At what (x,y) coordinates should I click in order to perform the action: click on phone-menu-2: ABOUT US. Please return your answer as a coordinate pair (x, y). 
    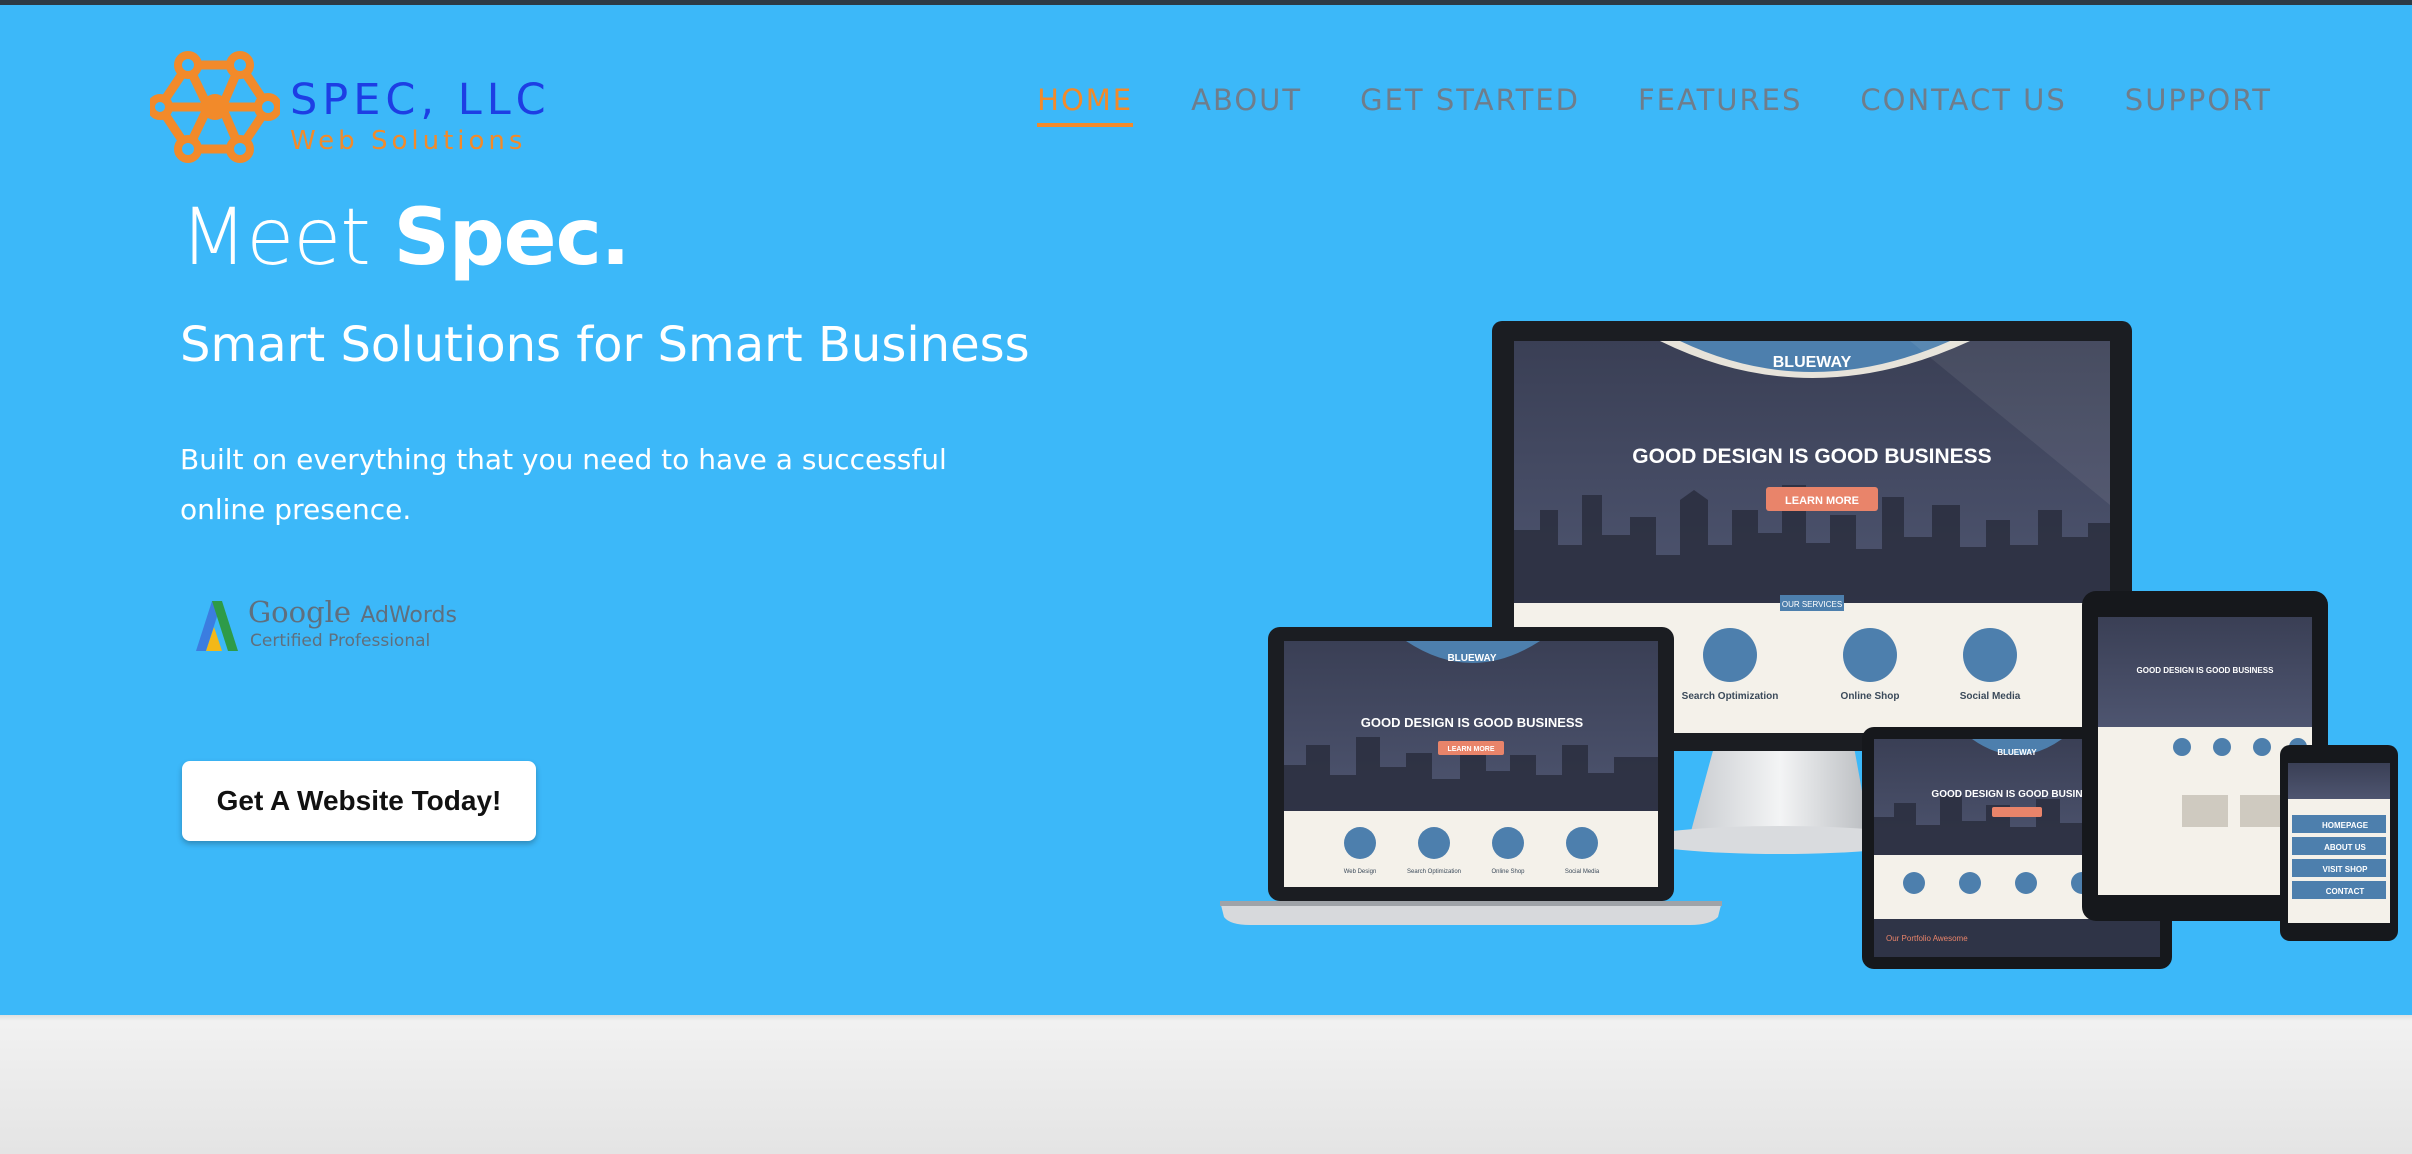
    Looking at the image, I should click on (2345, 847).